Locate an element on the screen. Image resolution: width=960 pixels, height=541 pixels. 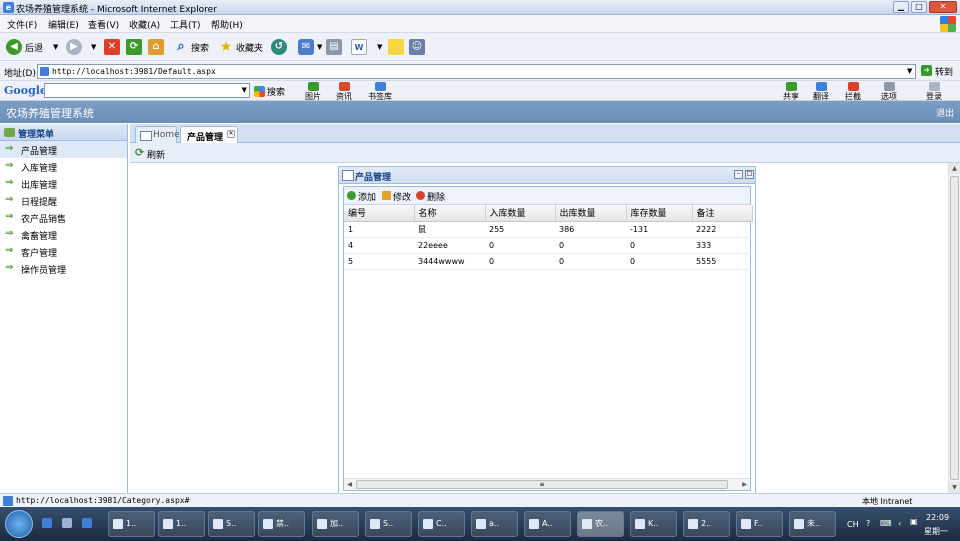
keyboard-icon: ⌨ is located at coordinates (886, 523).